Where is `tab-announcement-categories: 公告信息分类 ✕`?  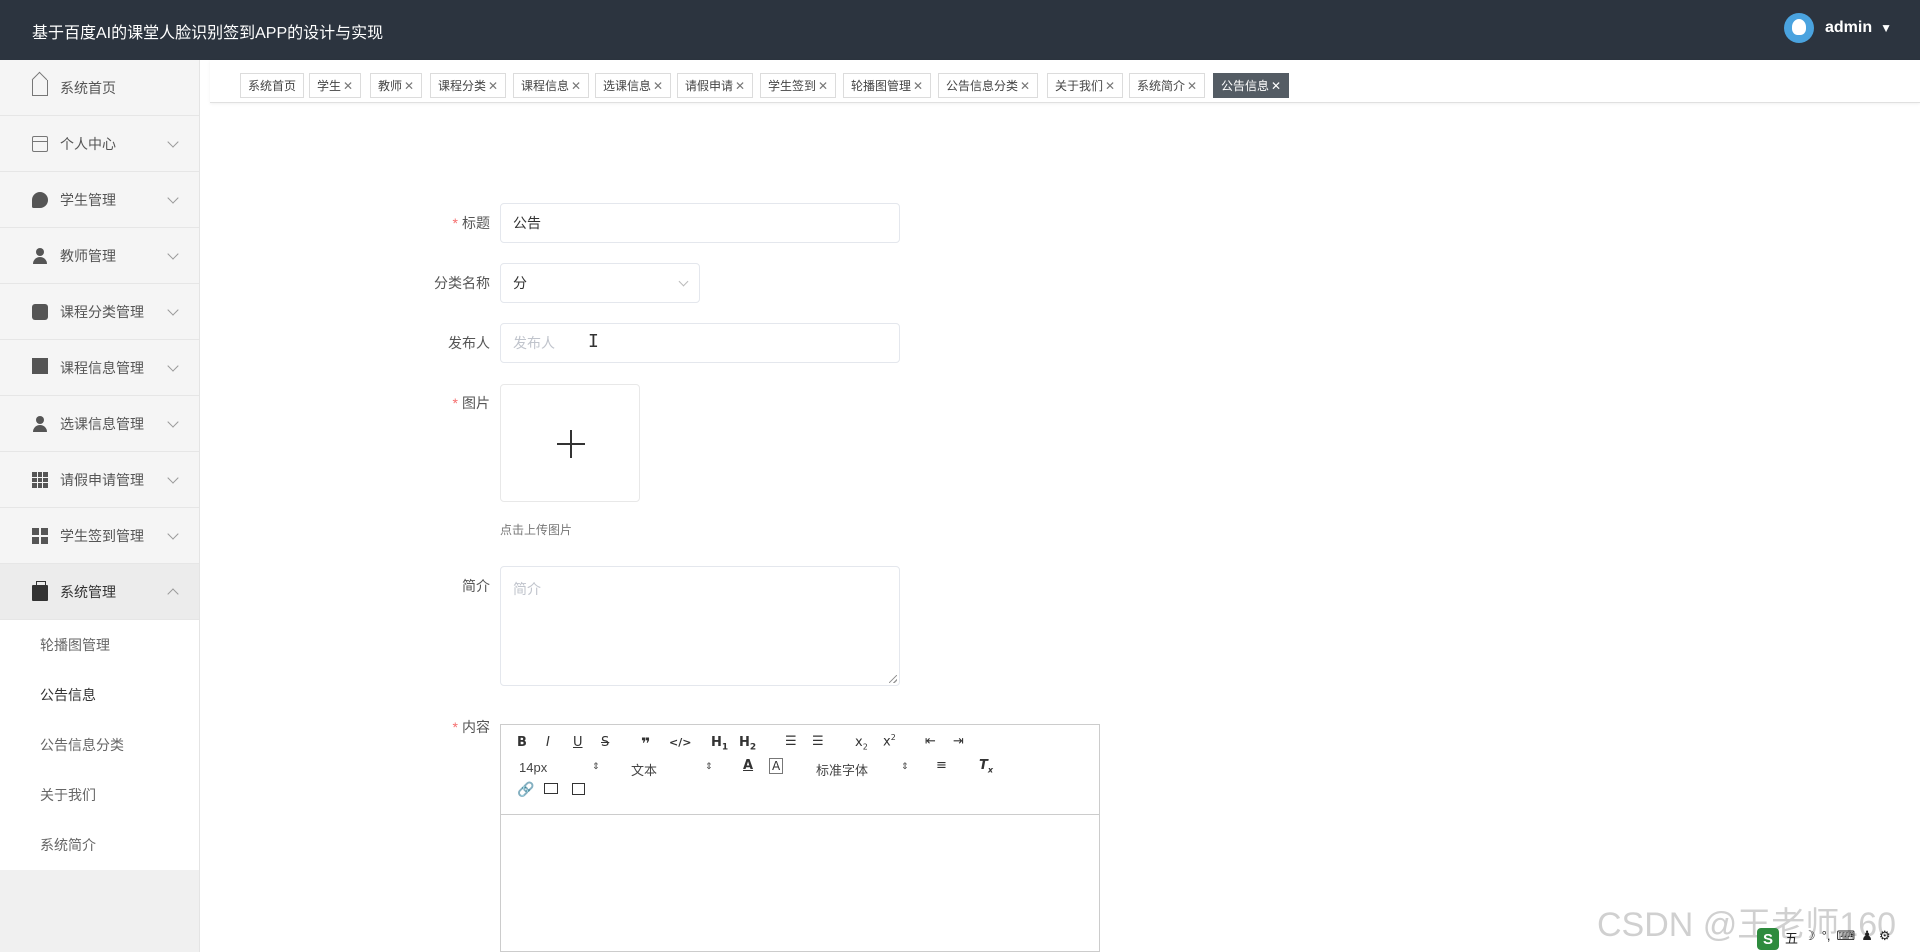 tab-announcement-categories: 公告信息分类 ✕ is located at coordinates (988, 85).